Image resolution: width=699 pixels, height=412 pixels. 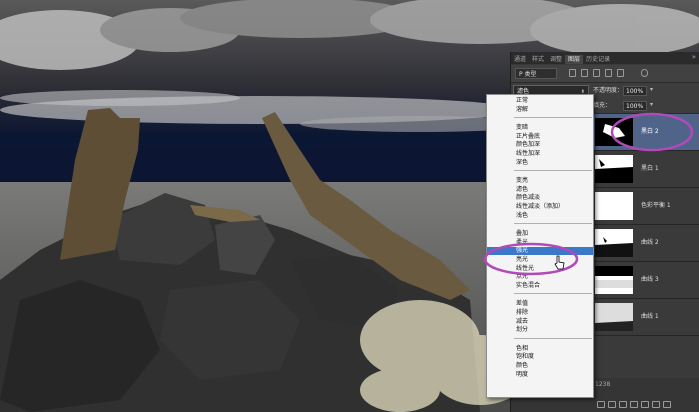 What do you see at coordinates (556, 59) in the screenshot?
I see `panel-tab: 调整` at bounding box center [556, 59].